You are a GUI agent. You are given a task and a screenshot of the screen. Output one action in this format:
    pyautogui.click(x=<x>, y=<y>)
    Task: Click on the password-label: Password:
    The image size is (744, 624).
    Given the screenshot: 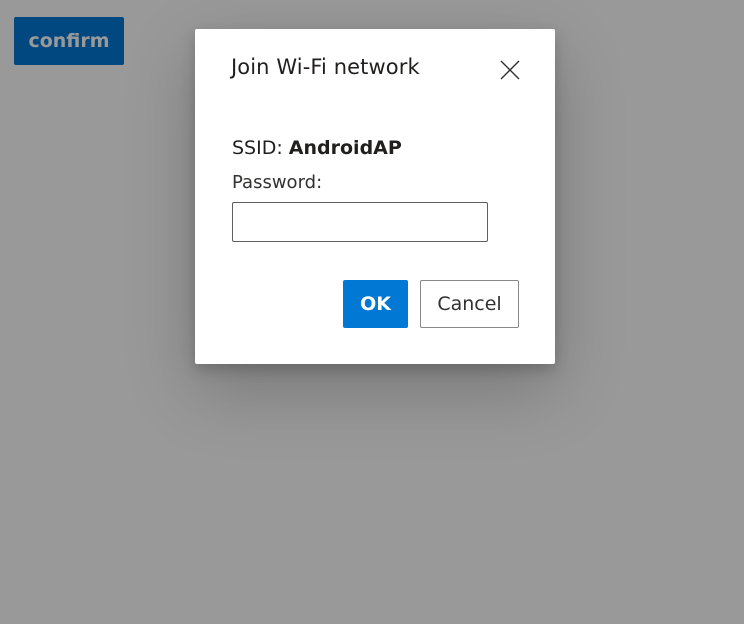 What is the action you would take?
    pyautogui.click(x=277, y=182)
    